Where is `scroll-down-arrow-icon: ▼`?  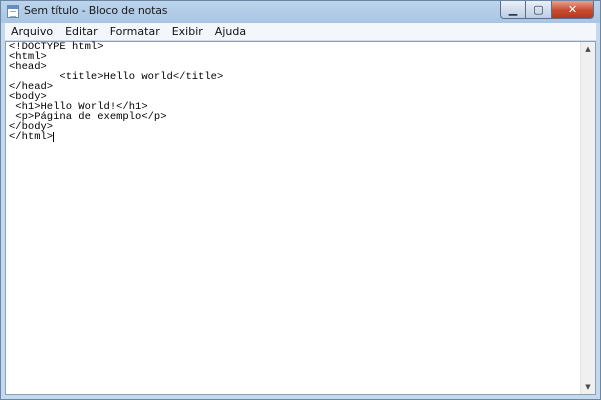
scroll-down-arrow-icon: ▼ is located at coordinates (588, 387).